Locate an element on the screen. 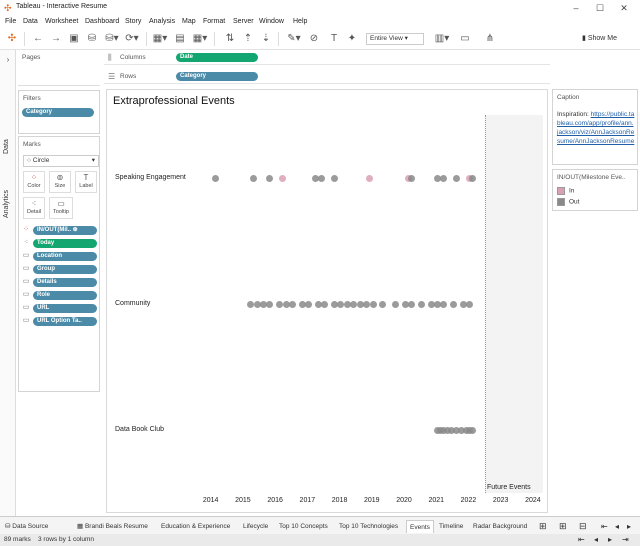 This screenshot has height=546, width=640. menu-format: Format is located at coordinates (214, 21).